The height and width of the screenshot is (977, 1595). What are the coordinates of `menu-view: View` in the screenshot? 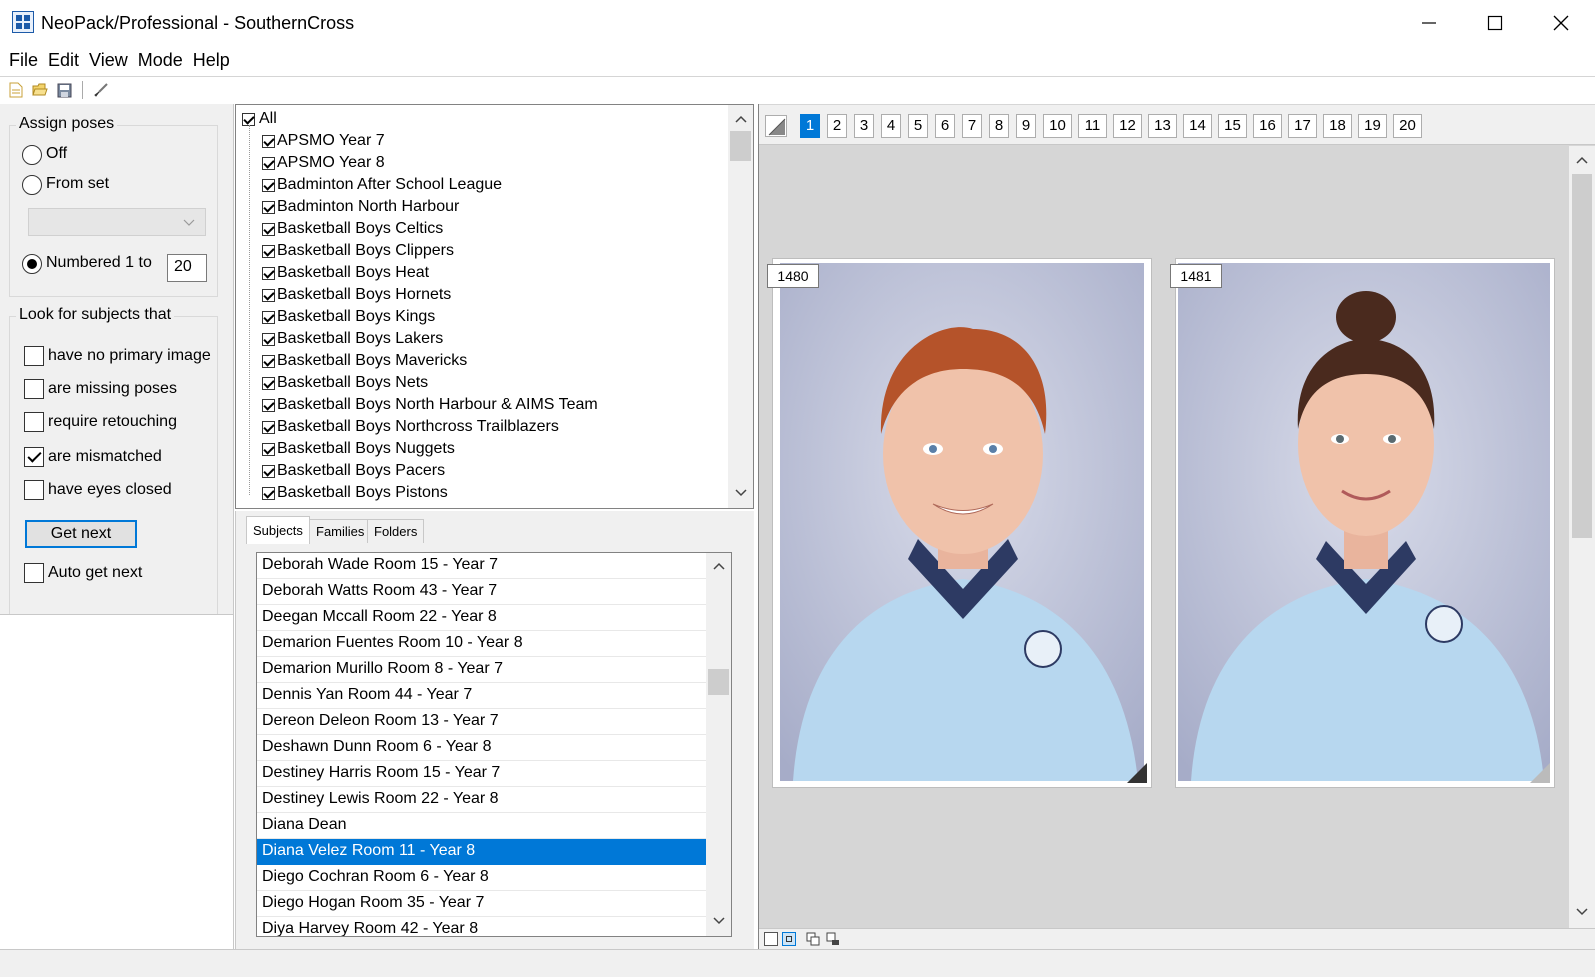 It's located at (112, 60).